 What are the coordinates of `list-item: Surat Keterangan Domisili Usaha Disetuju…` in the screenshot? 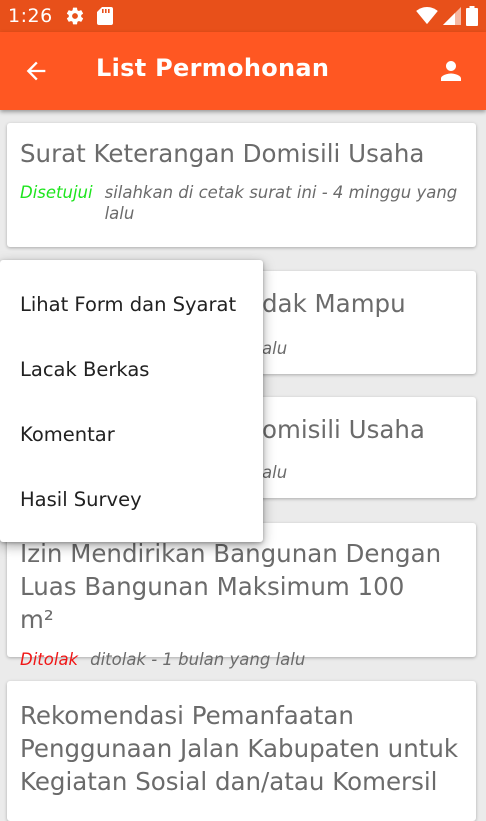 It's located at (241, 185).